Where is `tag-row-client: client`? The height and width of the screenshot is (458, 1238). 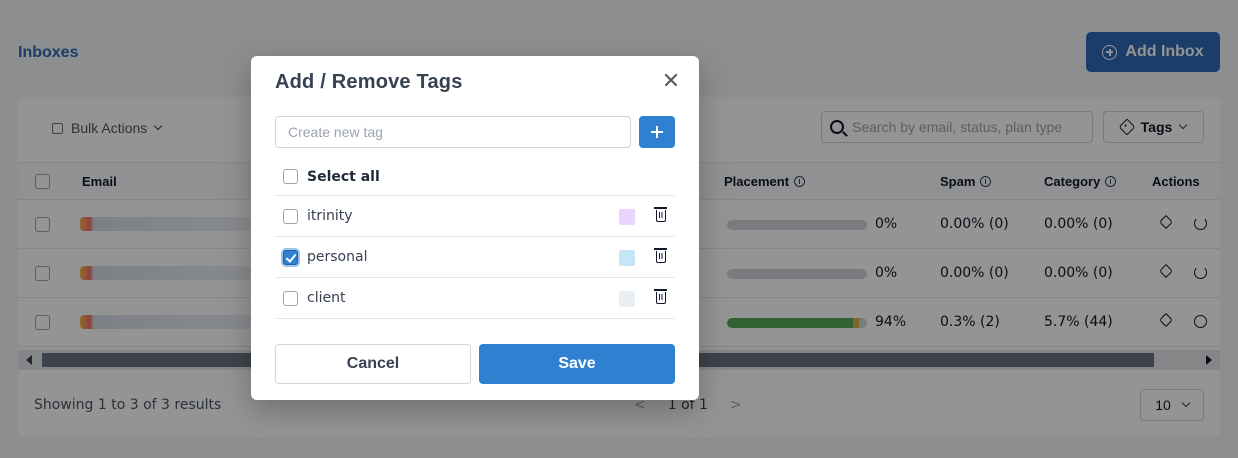 tag-row-client: client is located at coordinates (475, 298).